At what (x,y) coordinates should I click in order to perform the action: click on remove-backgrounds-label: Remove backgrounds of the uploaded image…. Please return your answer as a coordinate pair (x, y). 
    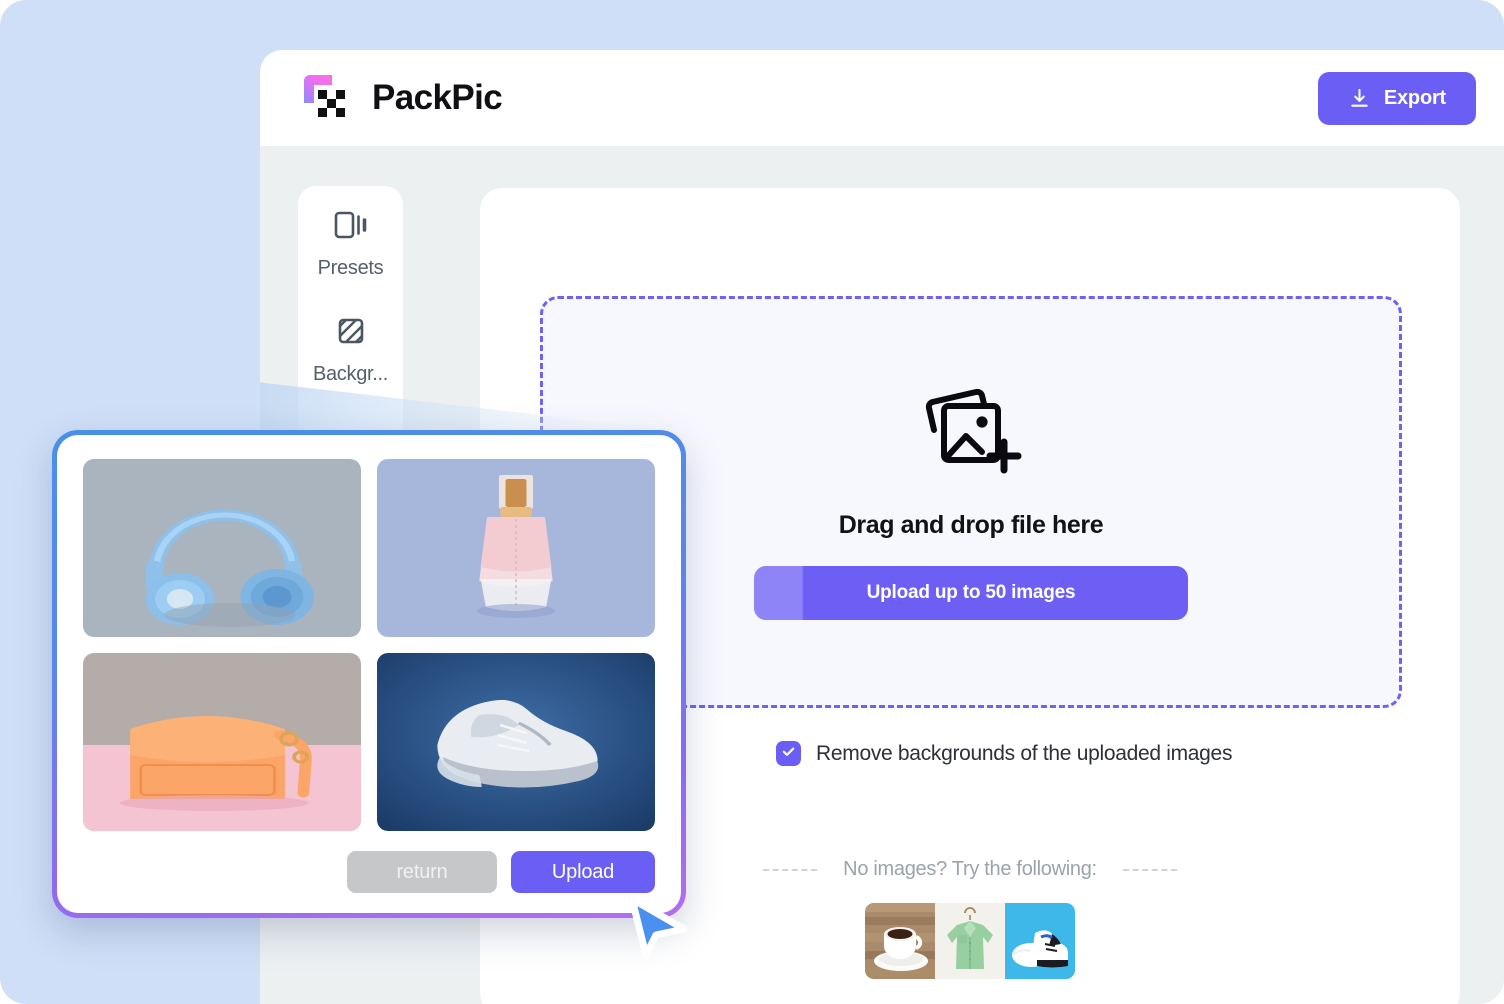
    Looking at the image, I should click on (1024, 753).